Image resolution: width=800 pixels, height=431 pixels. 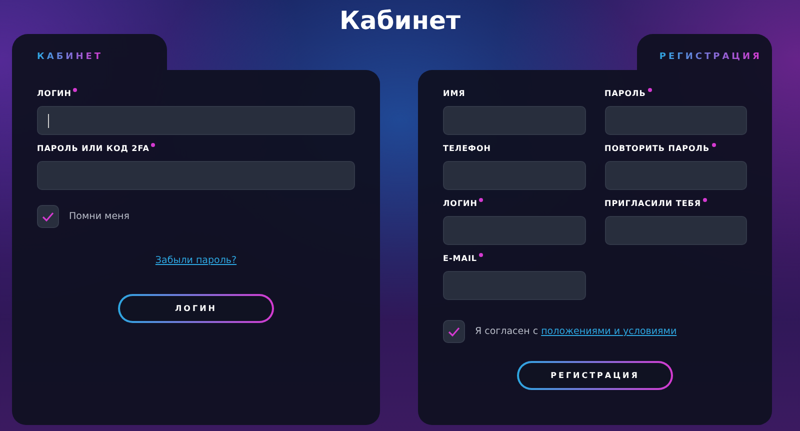 I want to click on forgot-password-link: Забыли пароль?, so click(x=196, y=260).